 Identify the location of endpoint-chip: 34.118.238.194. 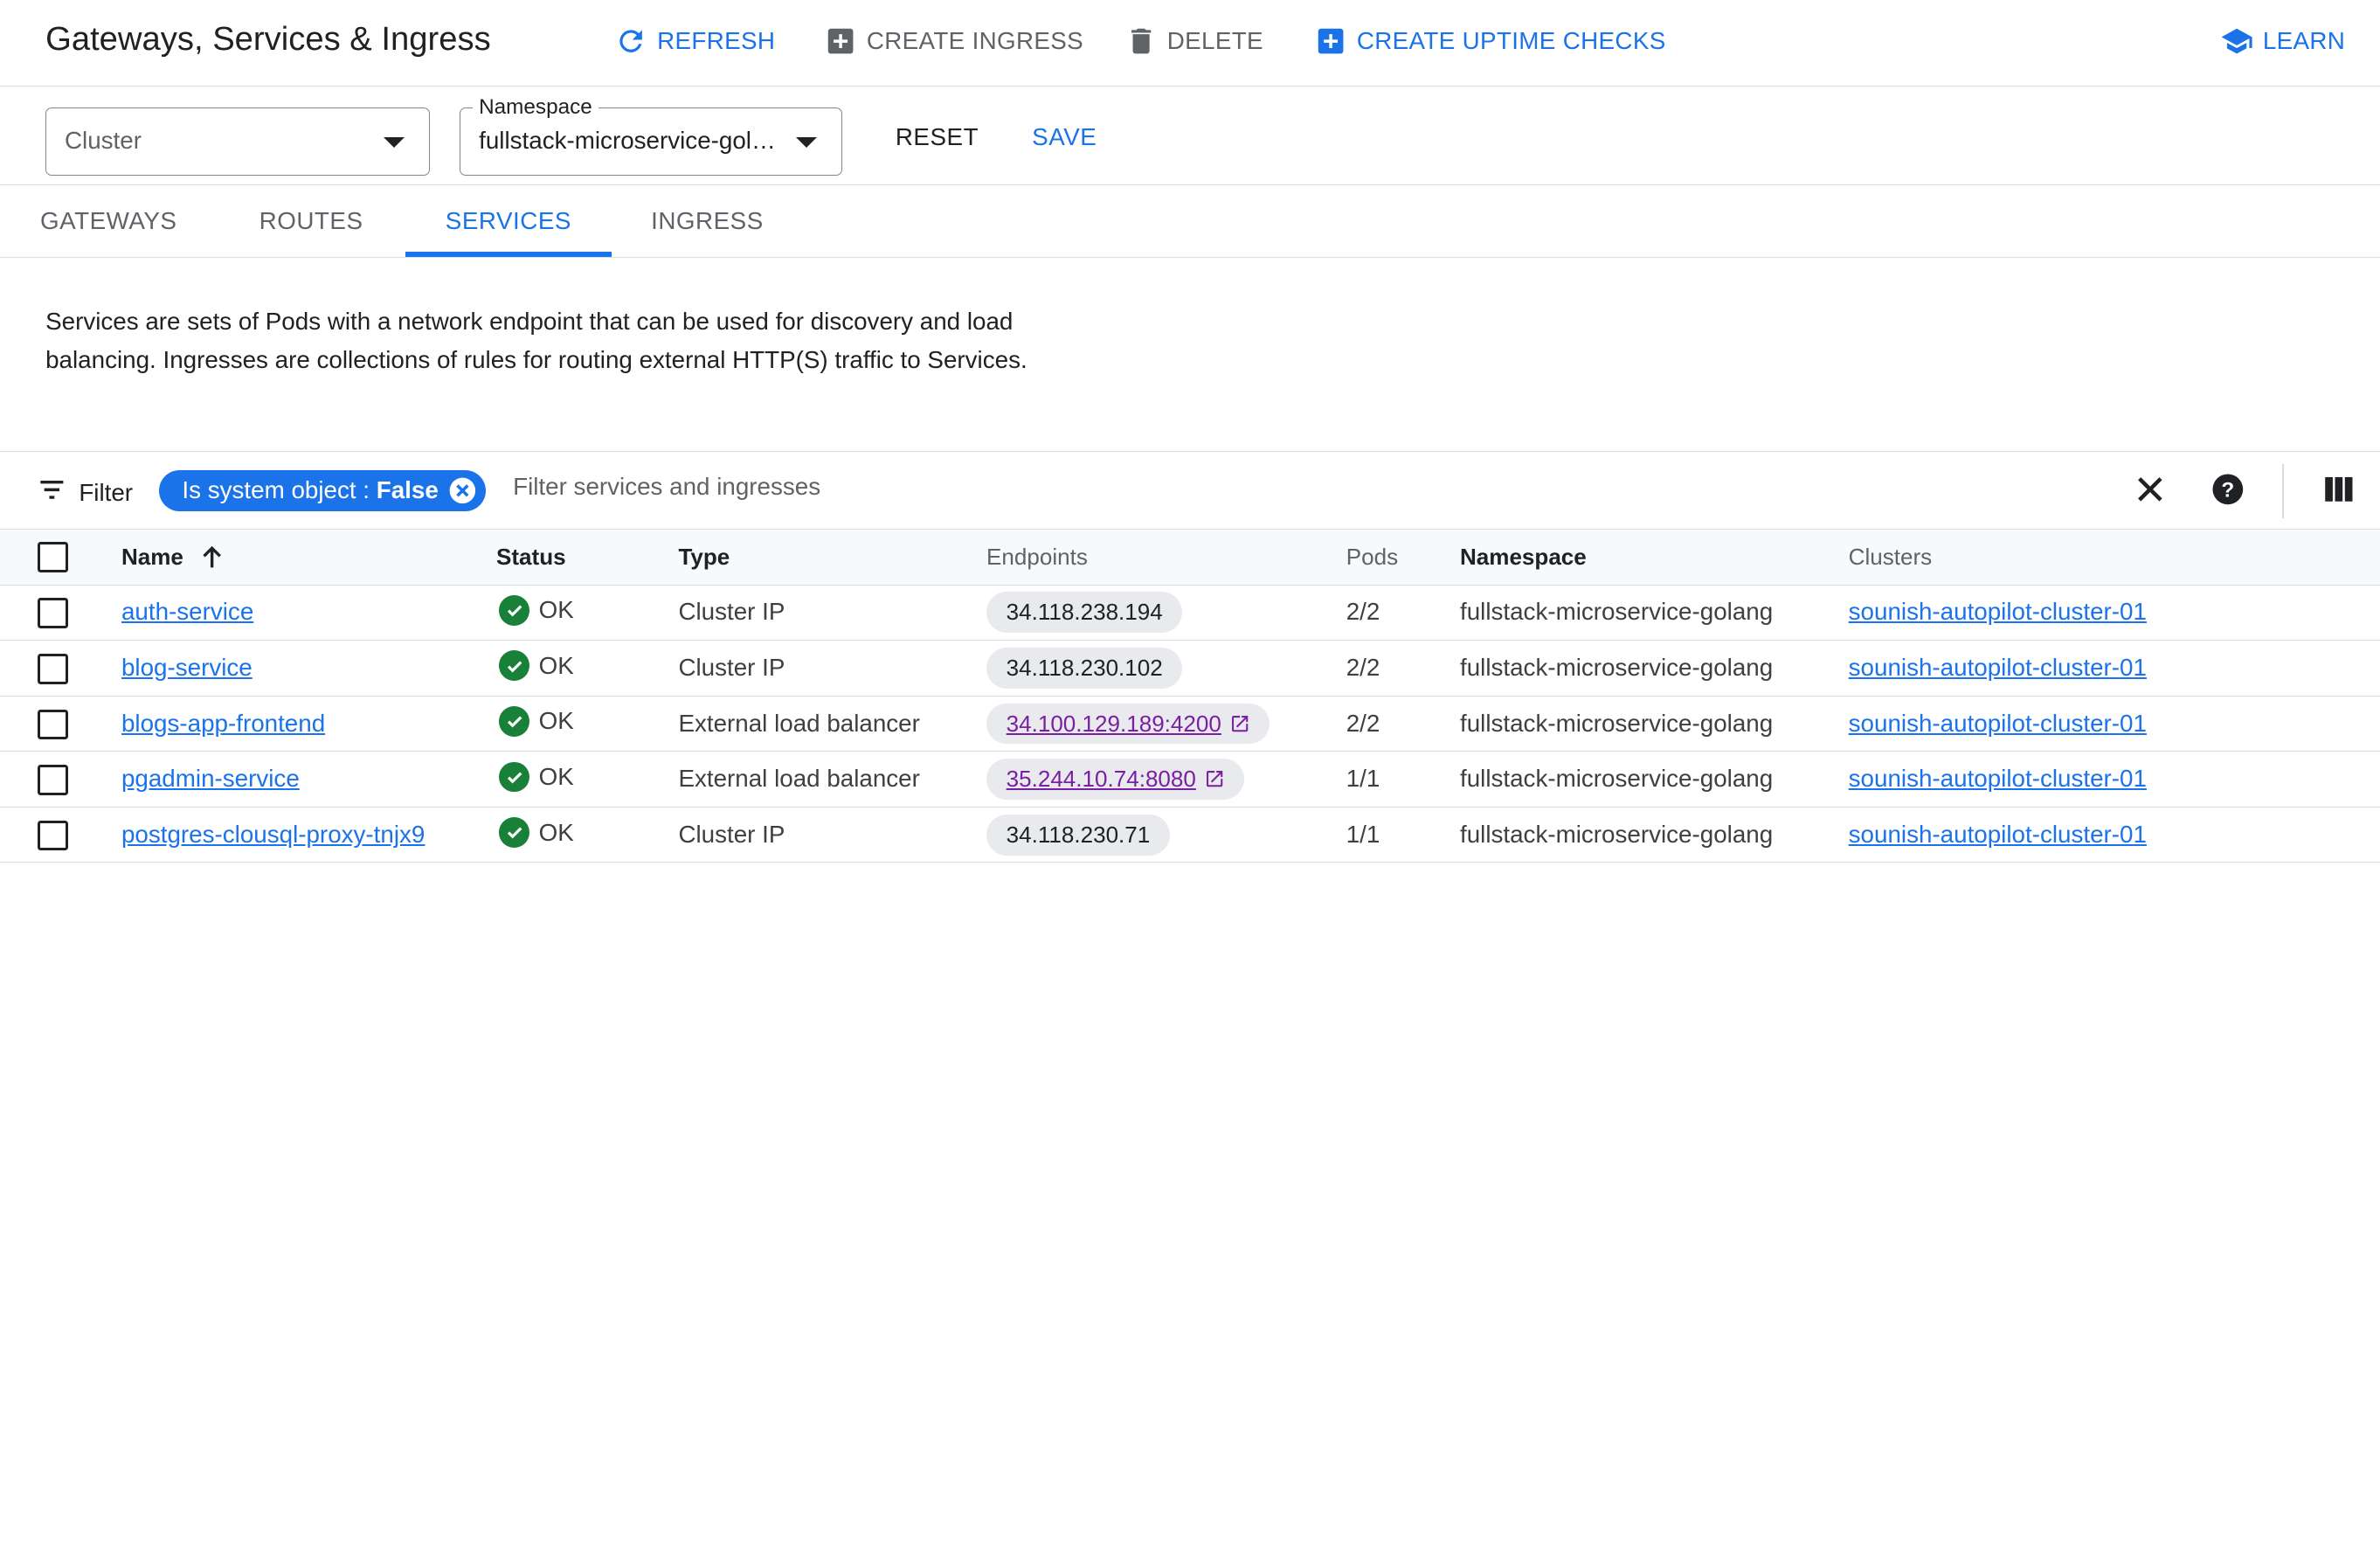
(1084, 613).